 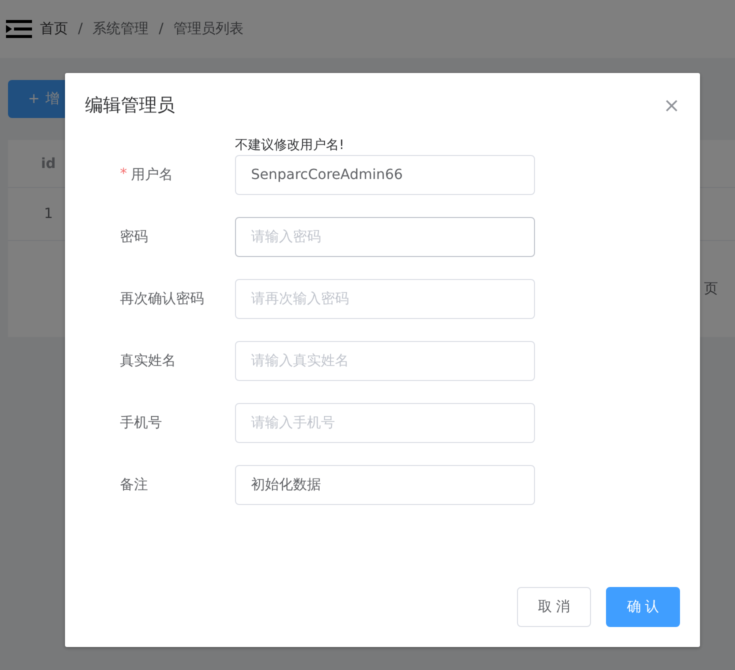 I want to click on input-field: SenparcCoreAdmin66, so click(x=385, y=175).